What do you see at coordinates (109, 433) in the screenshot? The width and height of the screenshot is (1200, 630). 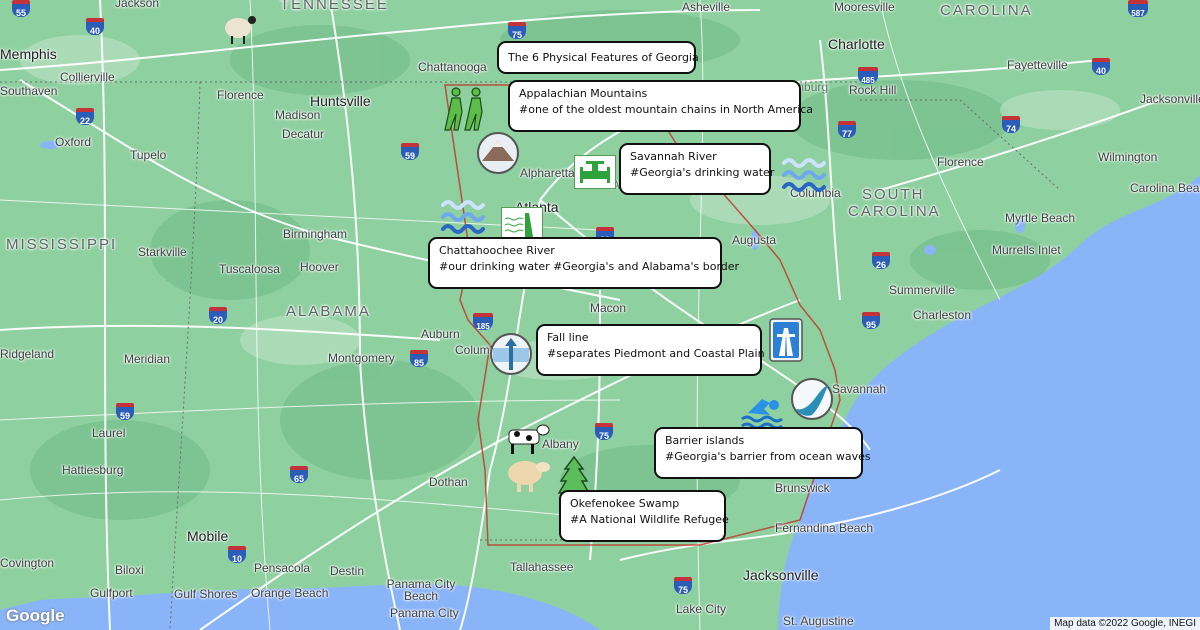 I see `city-laurel: Laurel` at bounding box center [109, 433].